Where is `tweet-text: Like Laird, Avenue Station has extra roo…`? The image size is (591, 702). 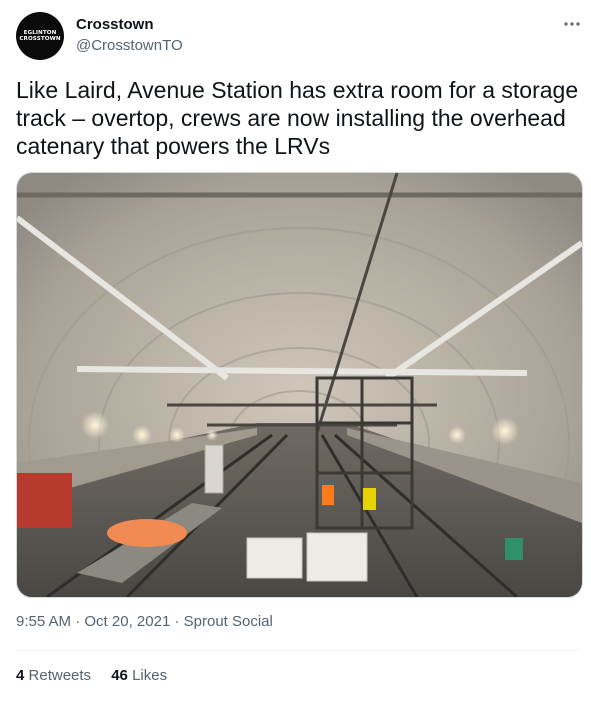
tweet-text: Like Laird, Avenue Station has extra roo… is located at coordinates (297, 118).